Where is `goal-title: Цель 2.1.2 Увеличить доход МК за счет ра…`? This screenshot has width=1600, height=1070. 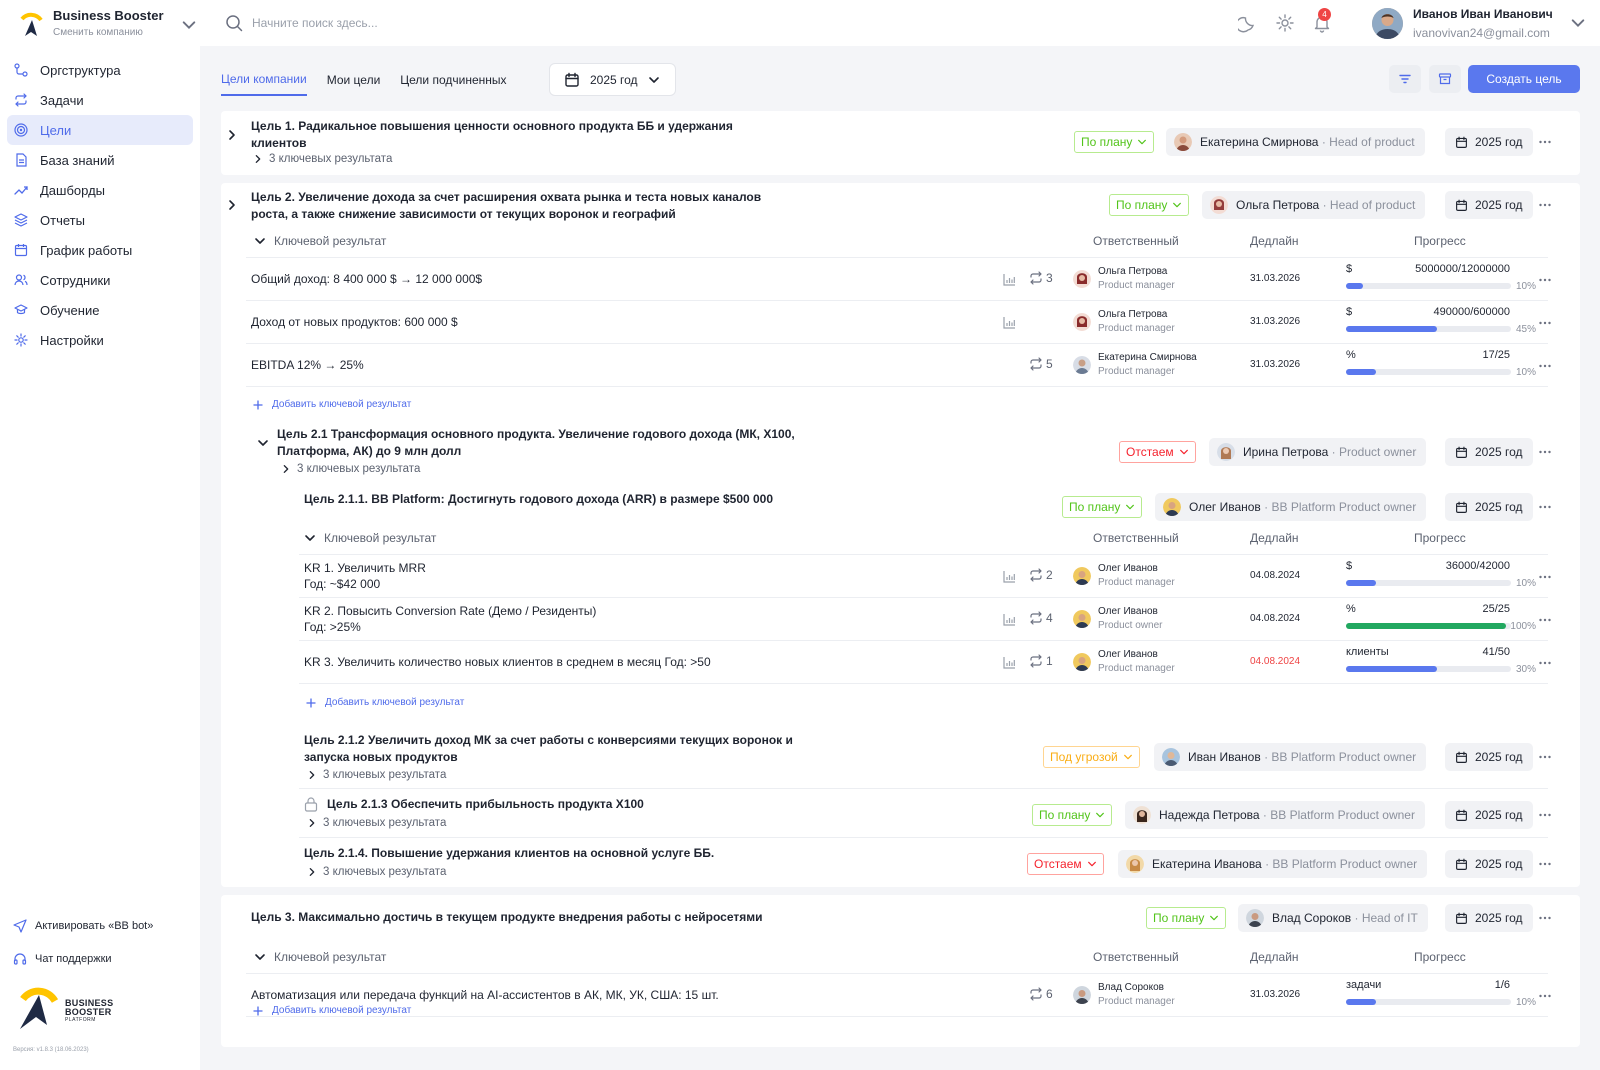
goal-title: Цель 2.1.2 Увеличить доход МК за счет ра… is located at coordinates (569, 749).